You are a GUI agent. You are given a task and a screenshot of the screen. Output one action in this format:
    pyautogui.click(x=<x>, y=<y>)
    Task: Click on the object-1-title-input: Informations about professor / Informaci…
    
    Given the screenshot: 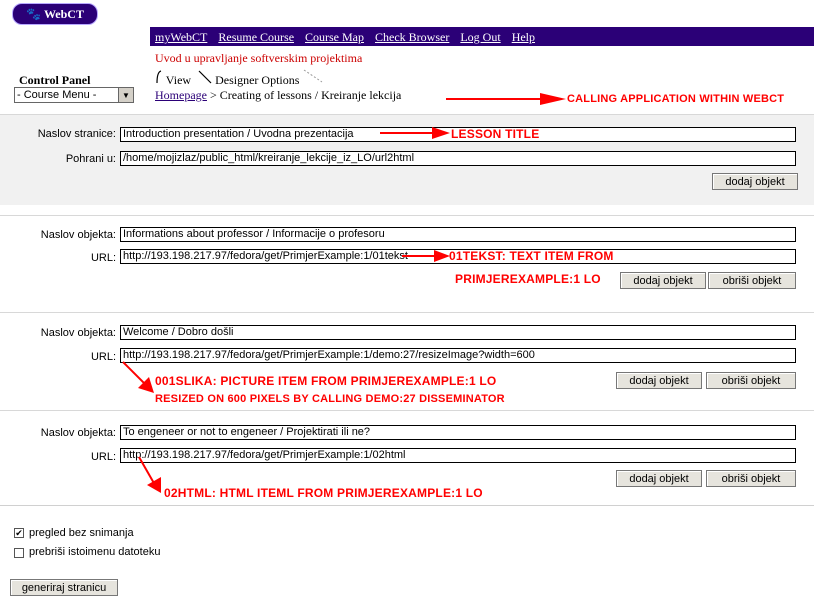 What is the action you would take?
    pyautogui.click(x=458, y=234)
    